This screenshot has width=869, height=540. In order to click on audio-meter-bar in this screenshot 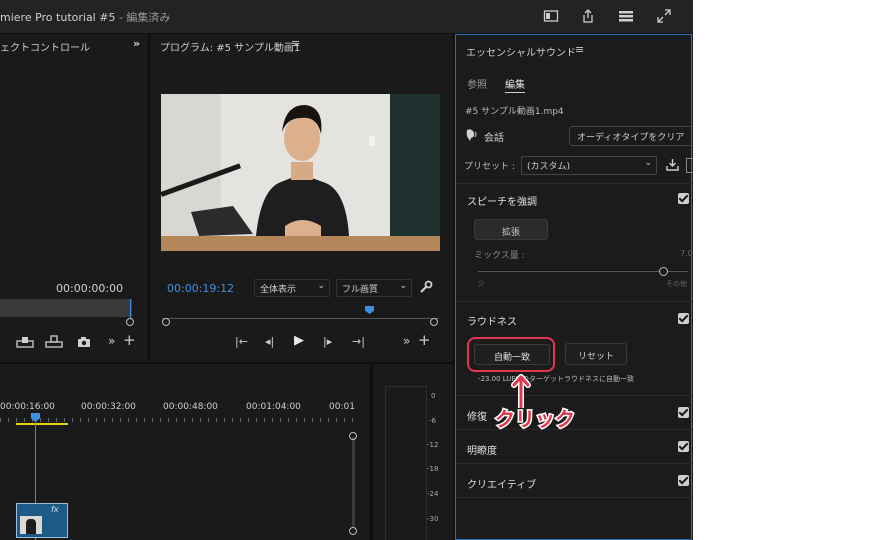, I will do `click(406, 463)`.